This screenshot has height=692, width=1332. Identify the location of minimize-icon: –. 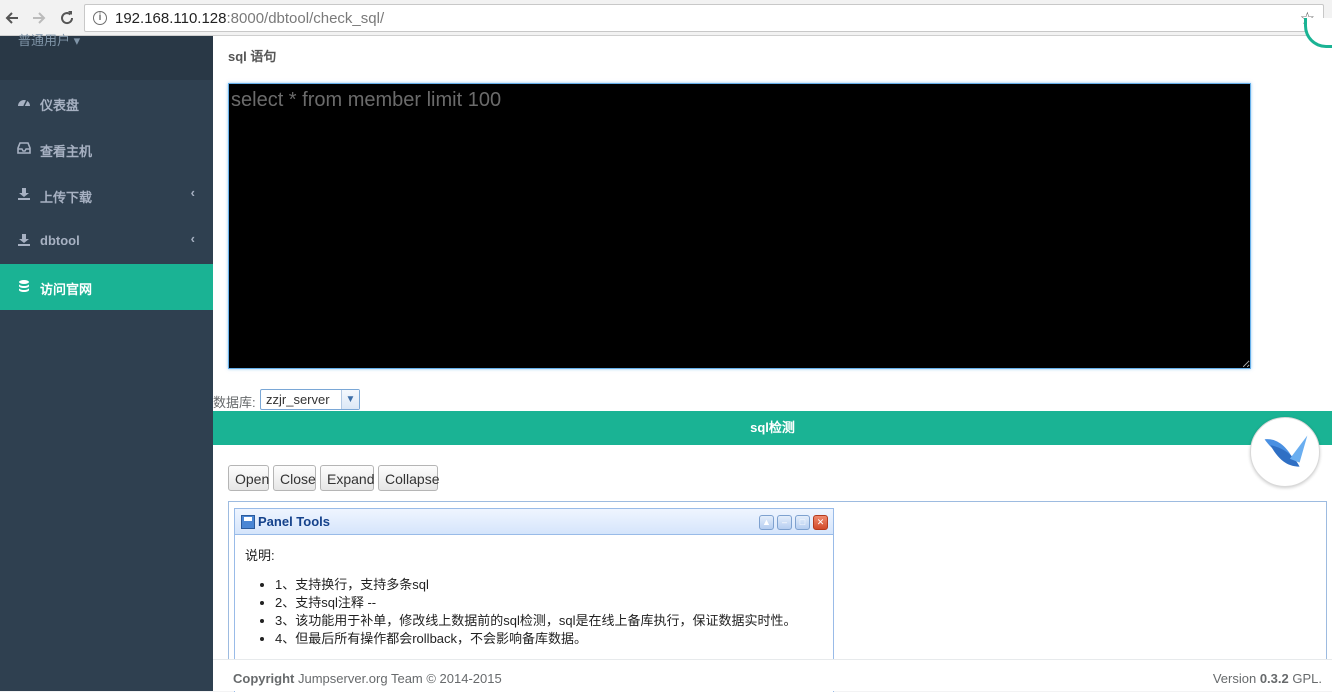
(784, 522).